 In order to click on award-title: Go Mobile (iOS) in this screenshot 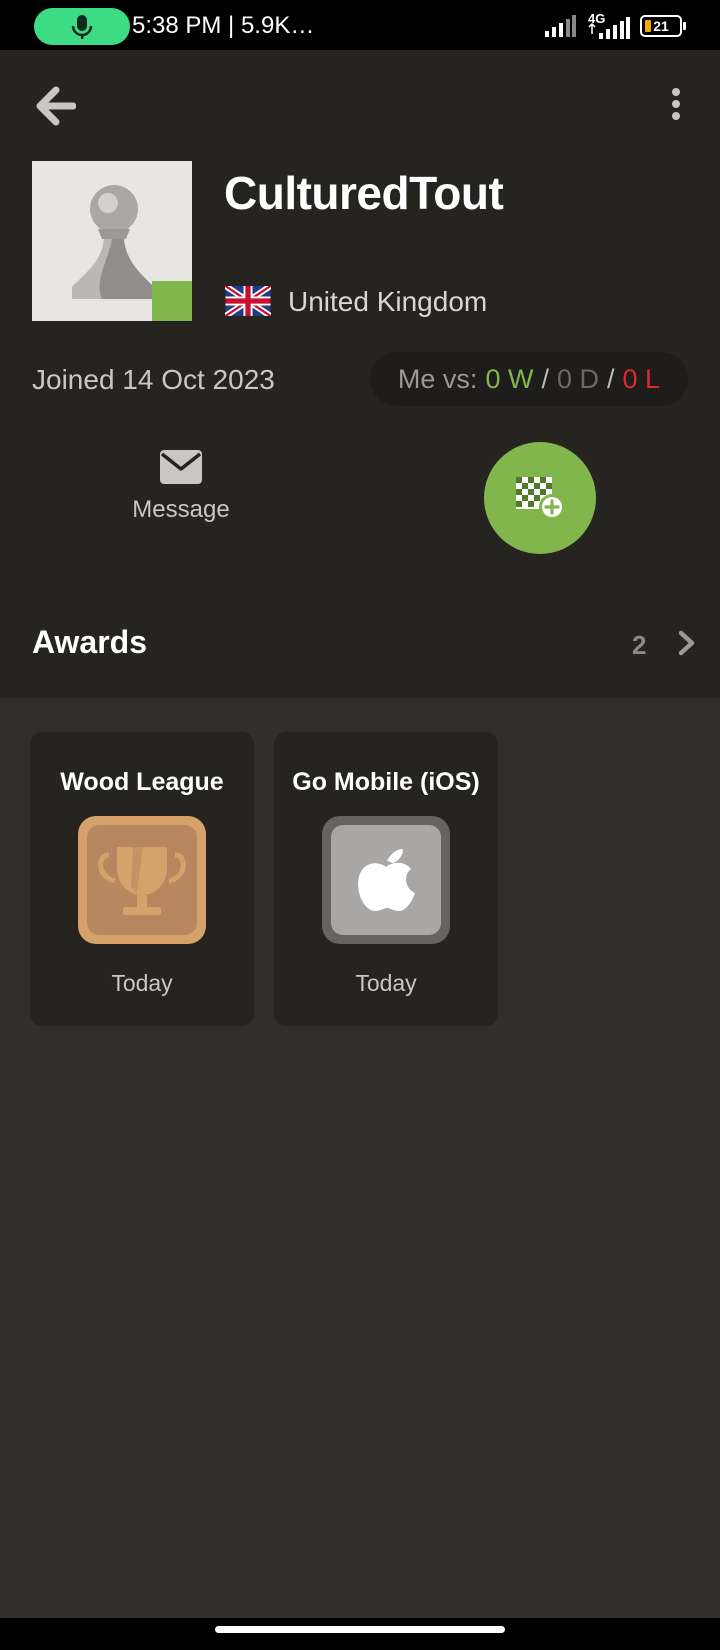, I will do `click(386, 782)`.